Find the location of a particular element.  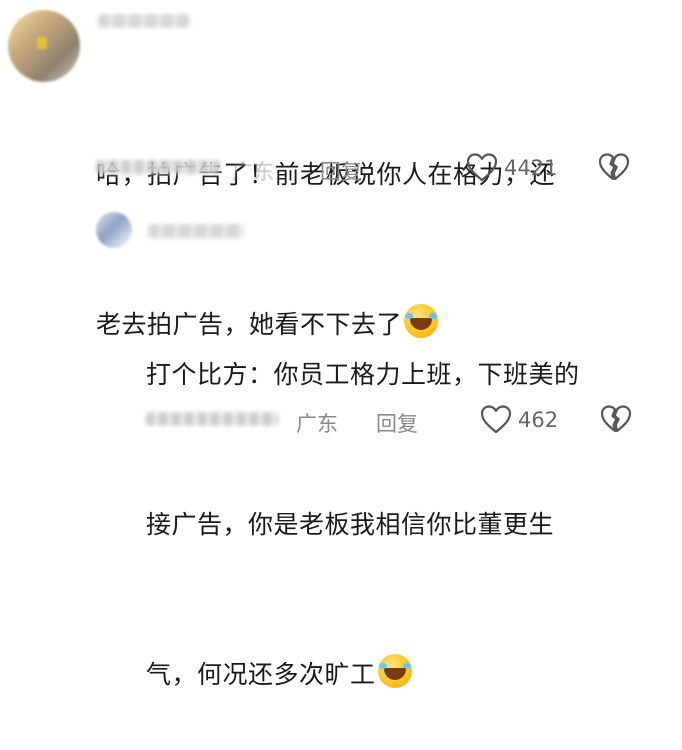

like-count: 4421 is located at coordinates (531, 168).